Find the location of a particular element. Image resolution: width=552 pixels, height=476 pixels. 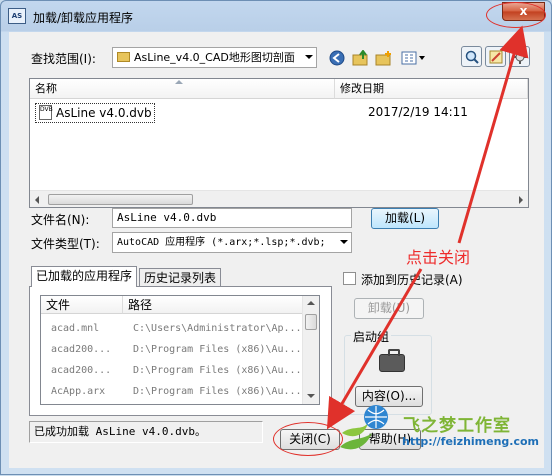

annotation-text: 点击关闭 is located at coordinates (438, 257).